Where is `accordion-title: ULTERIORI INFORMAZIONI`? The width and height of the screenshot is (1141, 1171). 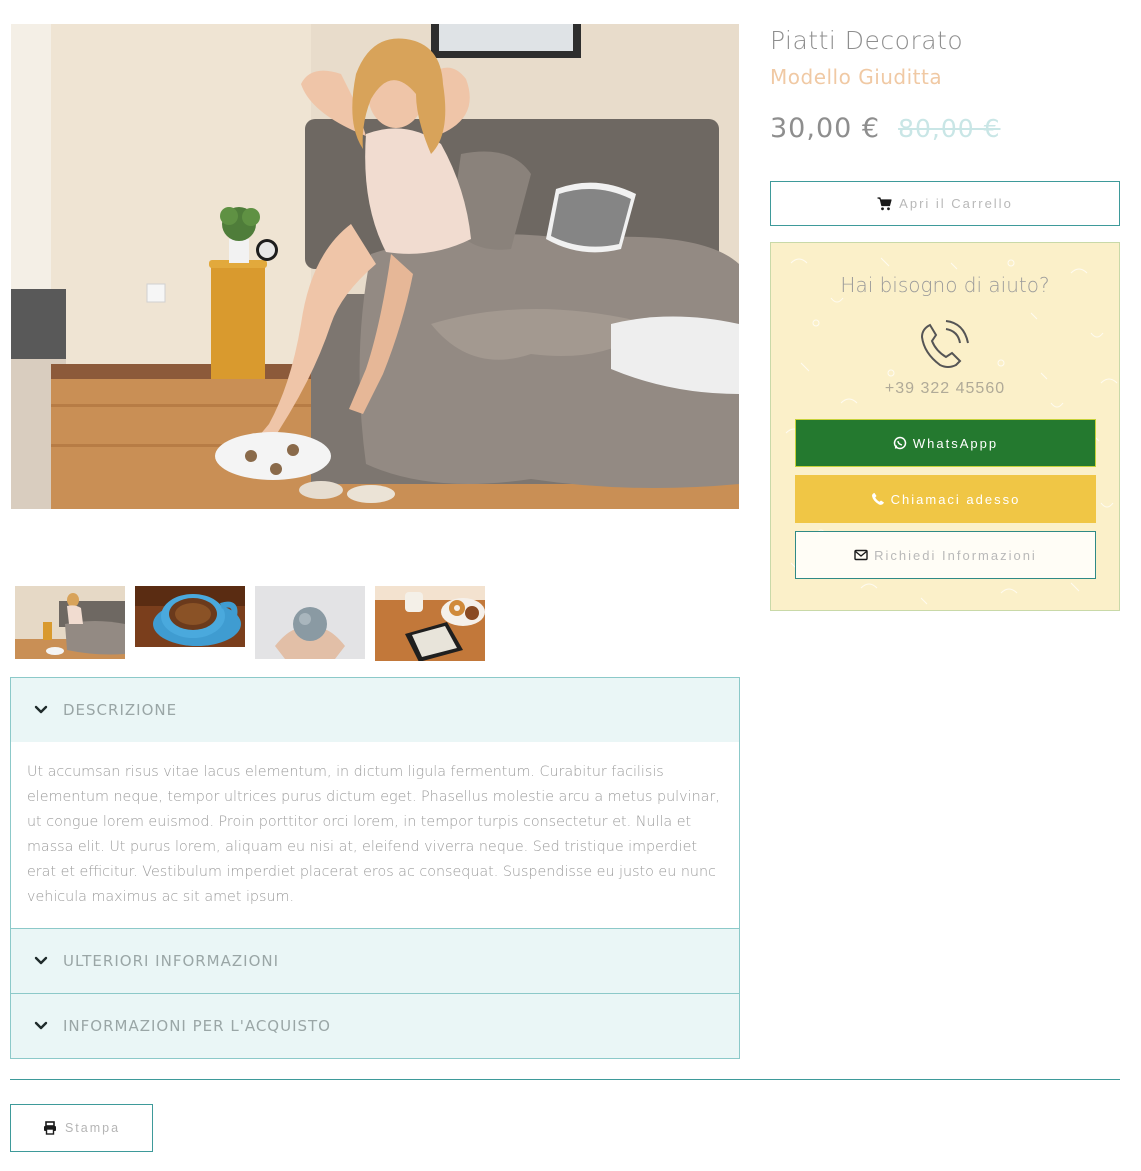 accordion-title: ULTERIORI INFORMAZIONI is located at coordinates (171, 961).